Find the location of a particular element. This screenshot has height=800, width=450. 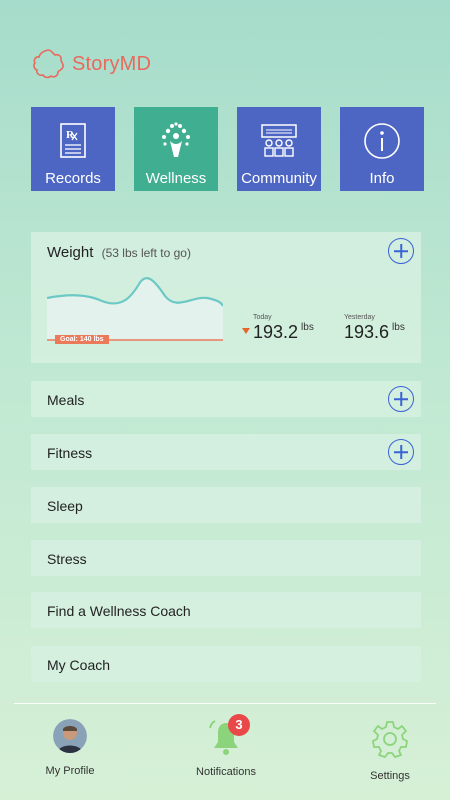

today-value-line: 193.2 lbs is located at coordinates (283, 332).